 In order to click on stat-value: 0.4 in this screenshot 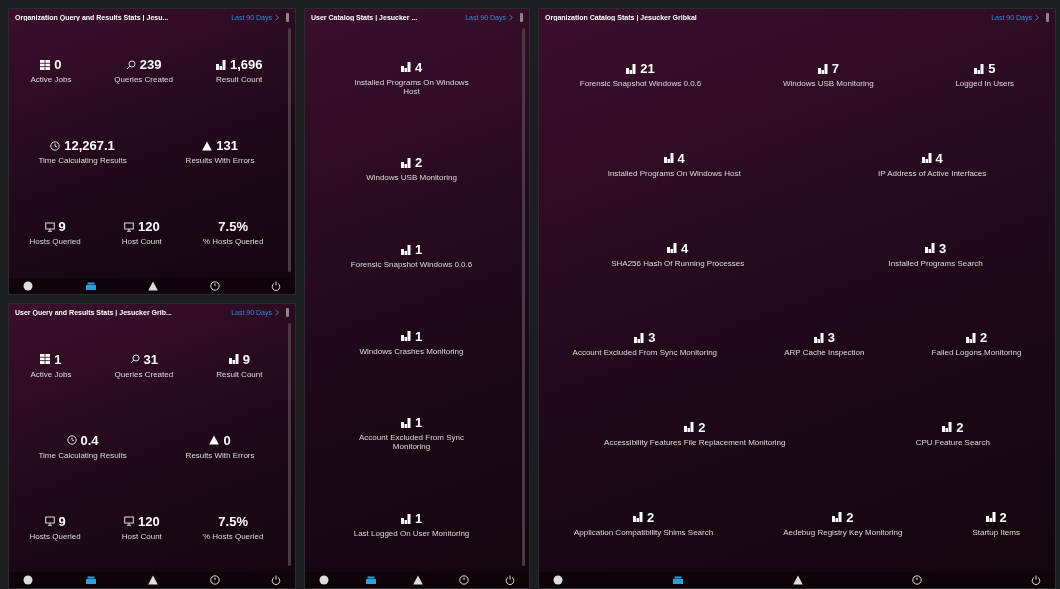, I will do `click(89, 440)`.